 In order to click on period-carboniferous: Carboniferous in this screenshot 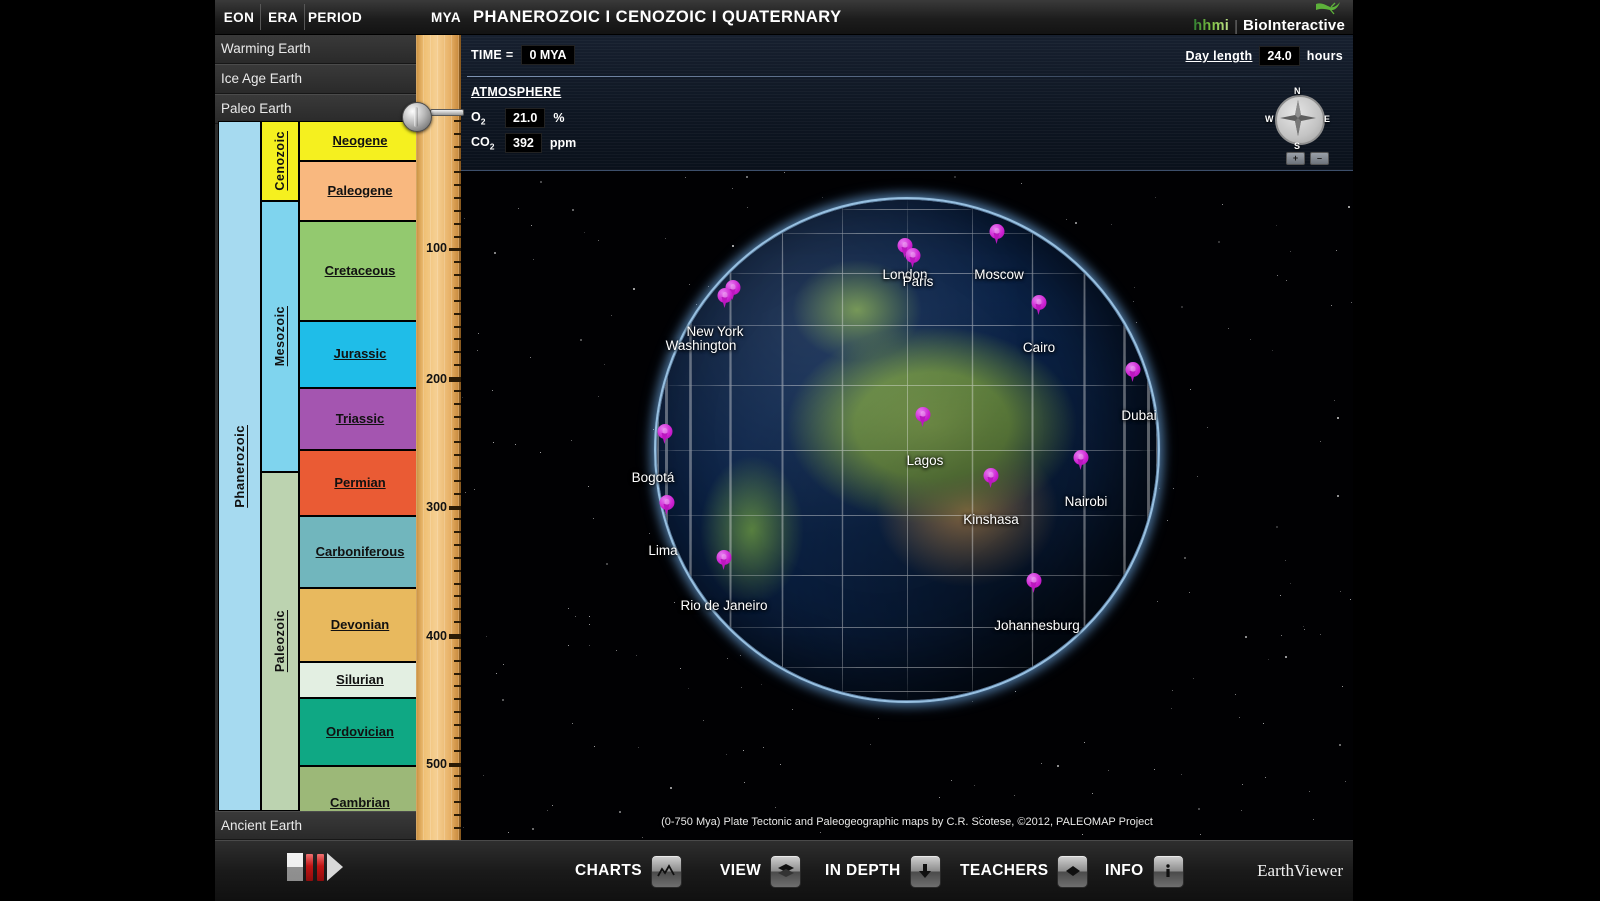, I will do `click(360, 552)`.